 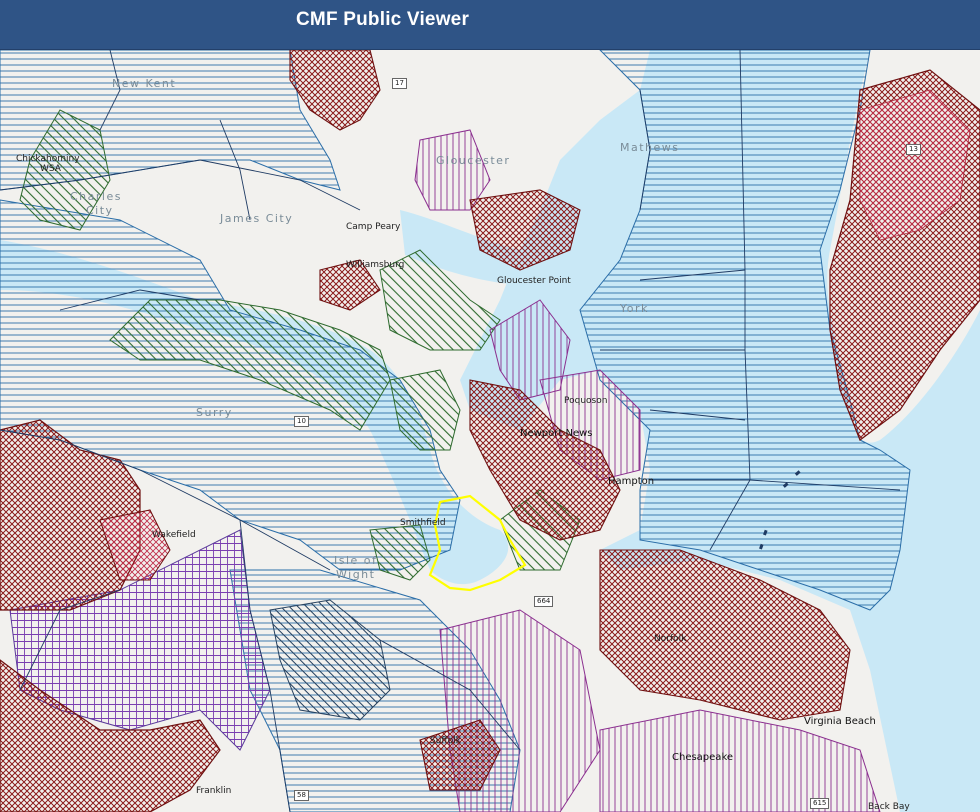 I want to click on label-norfolk: Norfolk, so click(x=670, y=639).